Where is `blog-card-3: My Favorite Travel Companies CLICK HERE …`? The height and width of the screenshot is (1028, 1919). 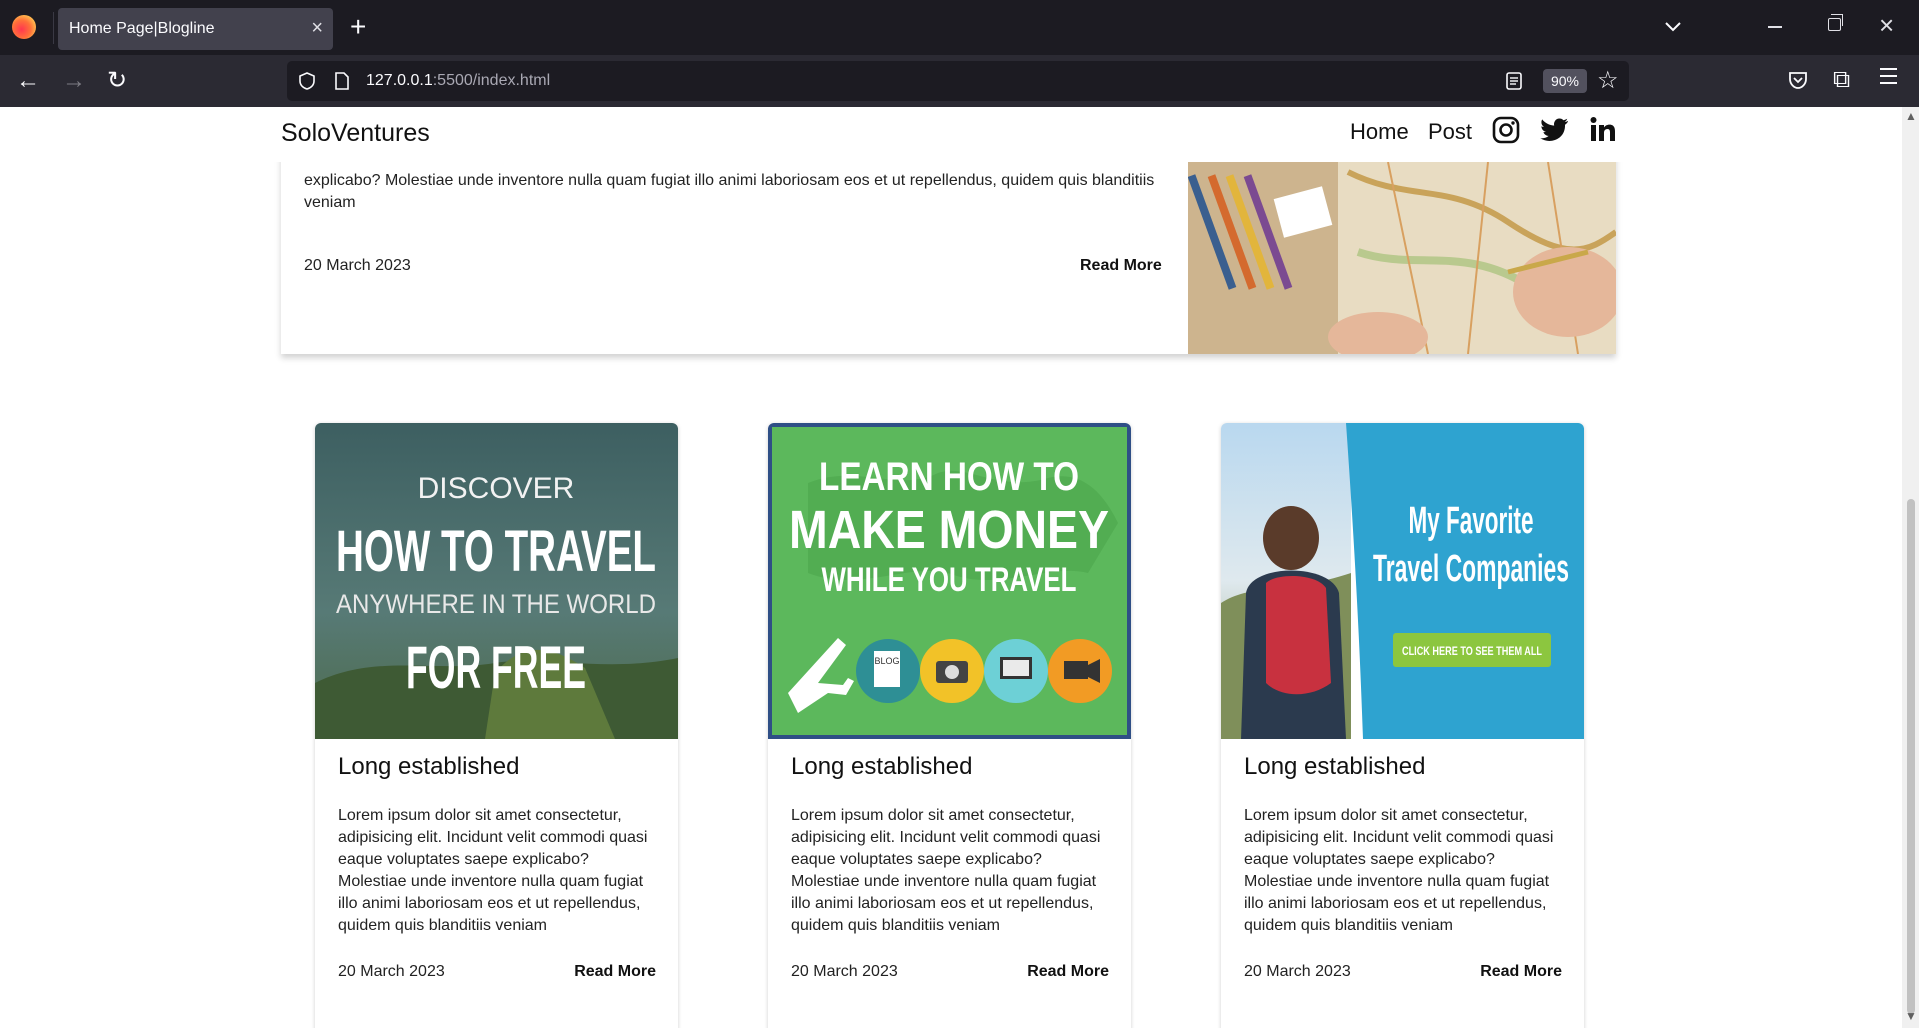
blog-card-3: My Favorite Travel Companies CLICK HERE … is located at coordinates (1402, 725).